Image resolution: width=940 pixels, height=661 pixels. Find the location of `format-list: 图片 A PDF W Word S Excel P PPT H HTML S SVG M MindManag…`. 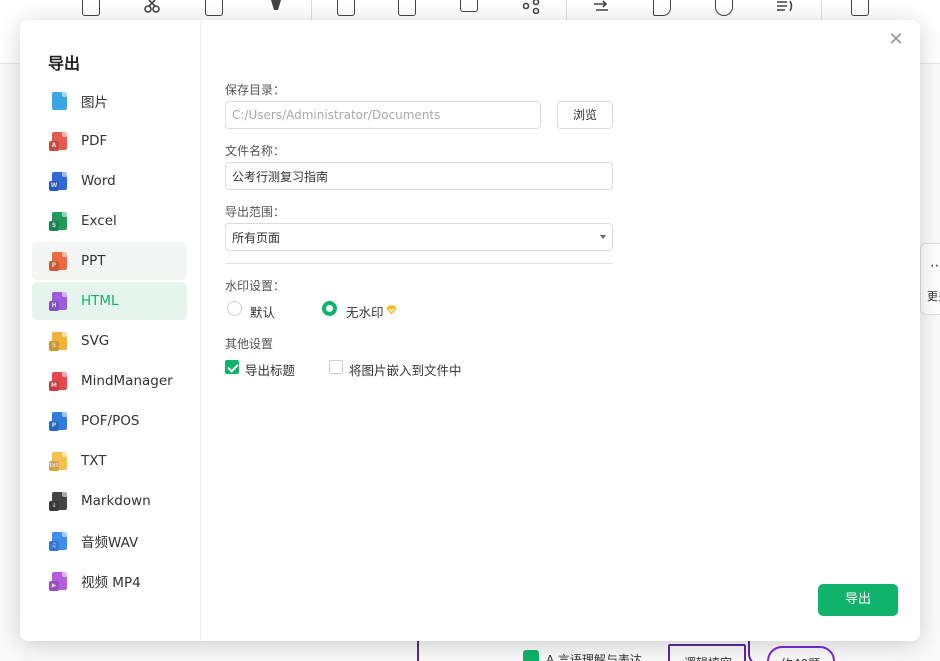

format-list: 图片 A PDF W Word S Excel P PPT H HTML S SVG M MindManag… is located at coordinates (109, 342).